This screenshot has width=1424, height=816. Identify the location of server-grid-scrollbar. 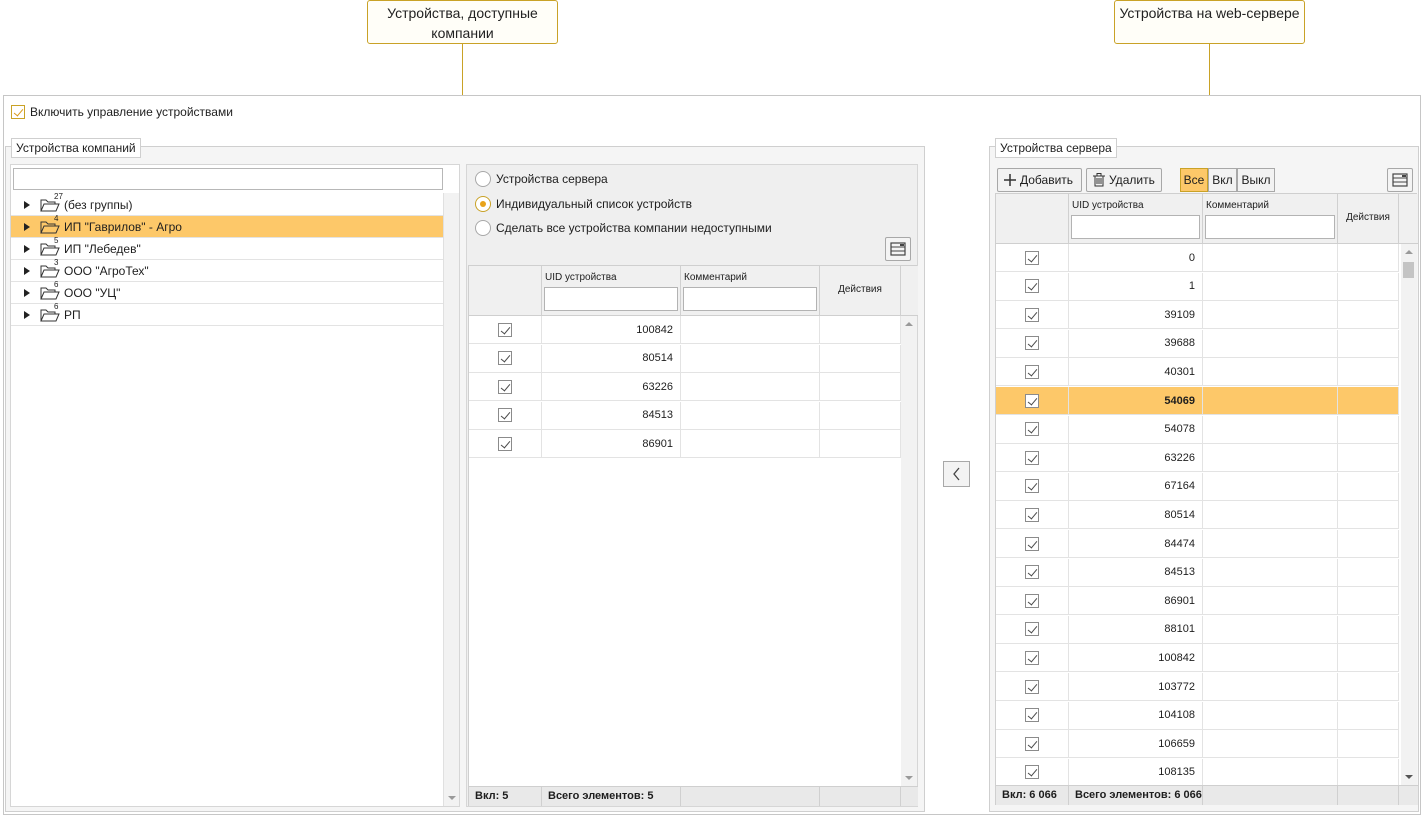
(1409, 514).